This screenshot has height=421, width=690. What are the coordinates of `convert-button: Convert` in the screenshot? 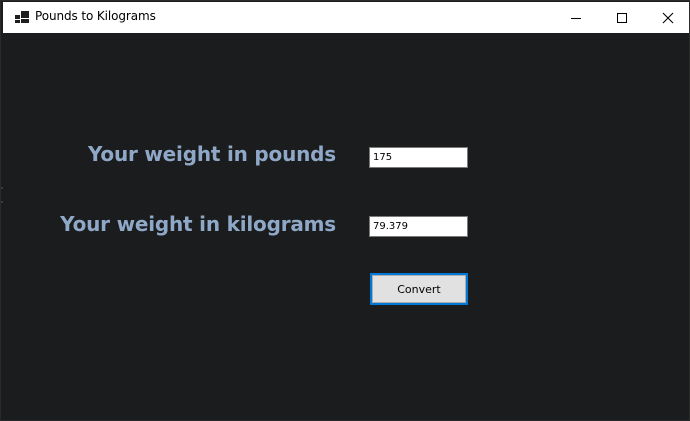 It's located at (419, 289).